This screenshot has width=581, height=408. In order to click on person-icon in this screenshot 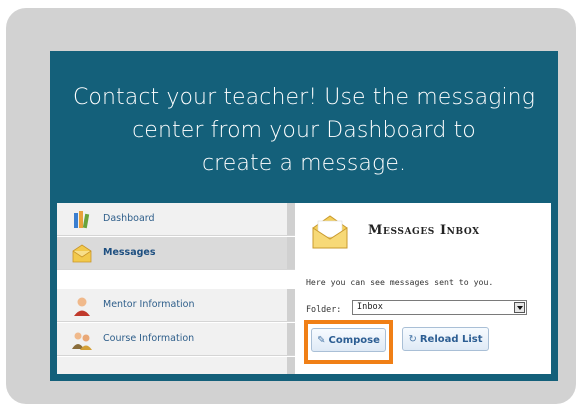, I will do `click(82, 306)`.